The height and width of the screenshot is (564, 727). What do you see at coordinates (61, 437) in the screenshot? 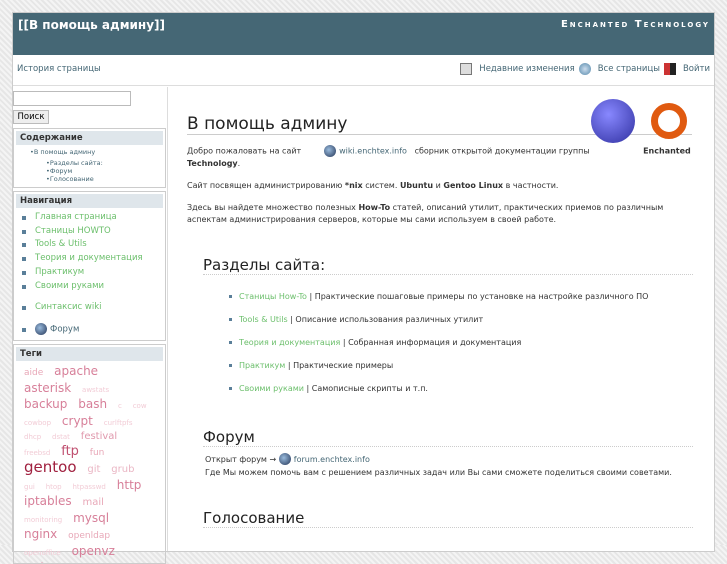
I see `tag-link: dstat` at bounding box center [61, 437].